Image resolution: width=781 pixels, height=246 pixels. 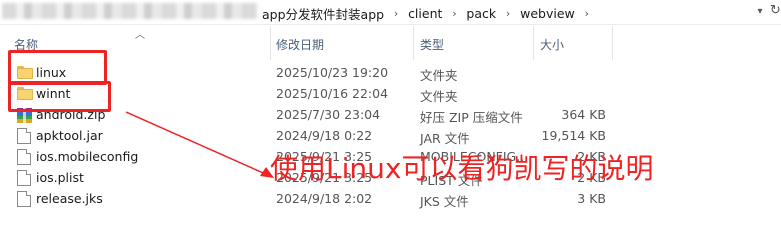 I want to click on file-name: apktool.jar, so click(x=69, y=135).